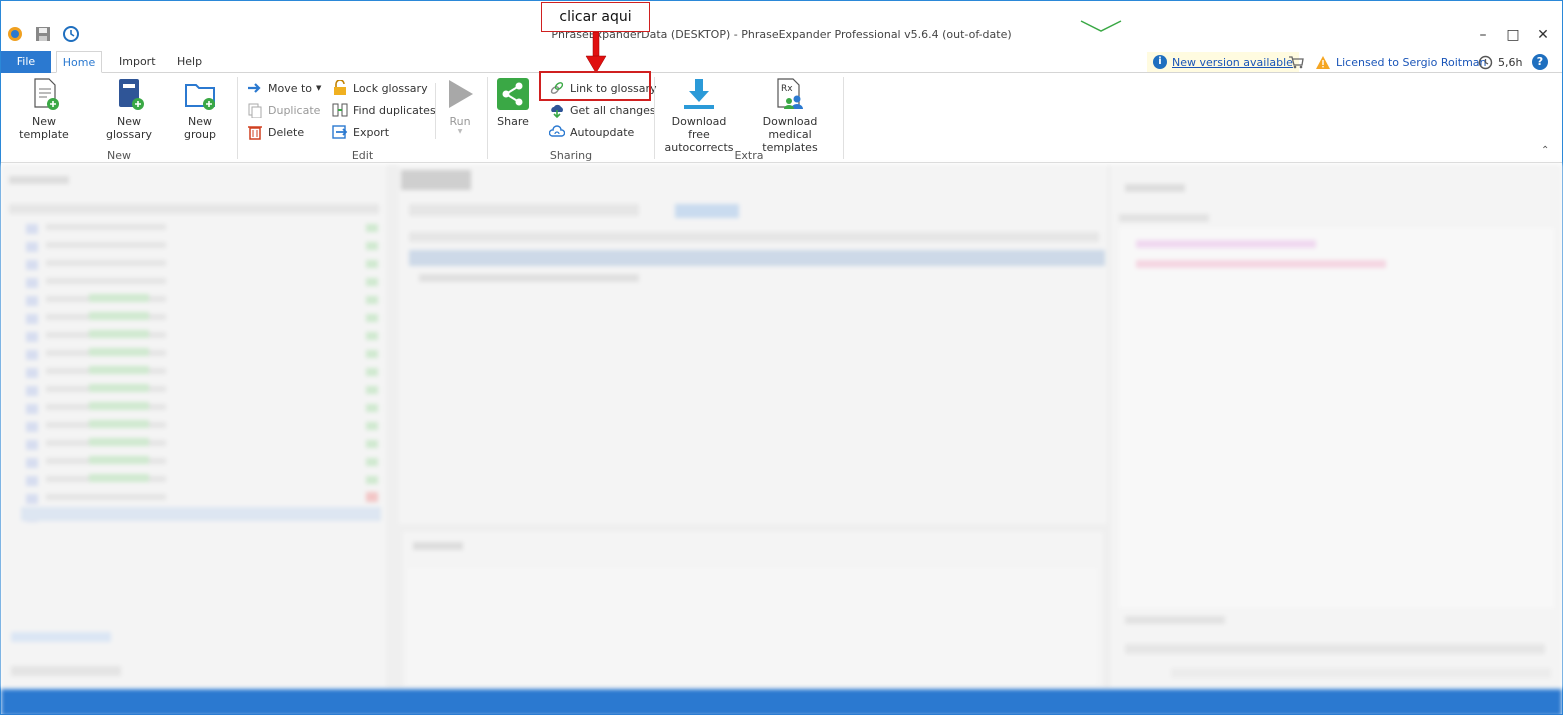 The height and width of the screenshot is (715, 1563). Describe the element at coordinates (129, 94) in the screenshot. I see `new-glossary-icon` at that location.